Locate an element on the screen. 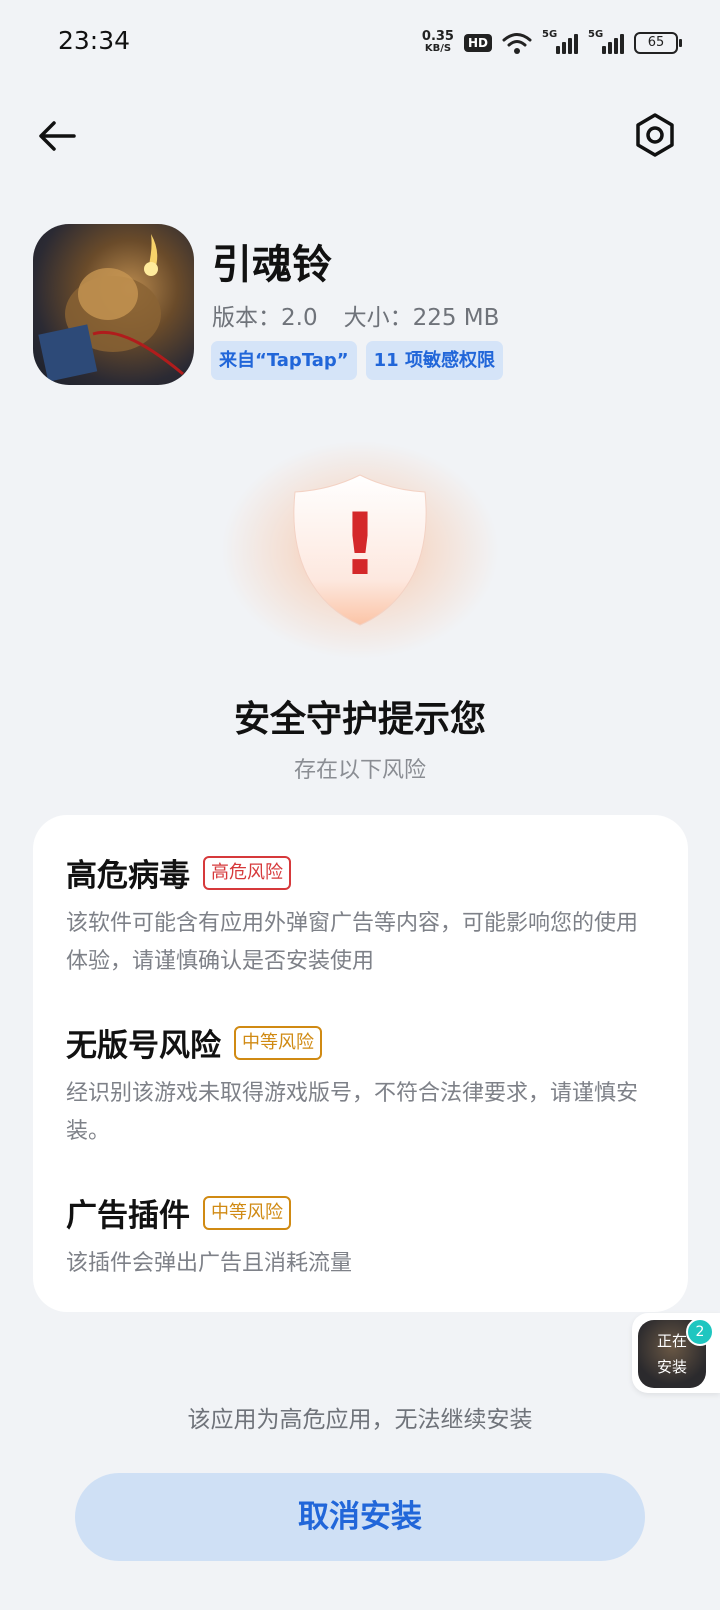  risk-item: 无版号风险 中等风险 经识别该游戏未取得游戏版号，不符合法律要求，请谨慎安装。 is located at coordinates (362, 1085).